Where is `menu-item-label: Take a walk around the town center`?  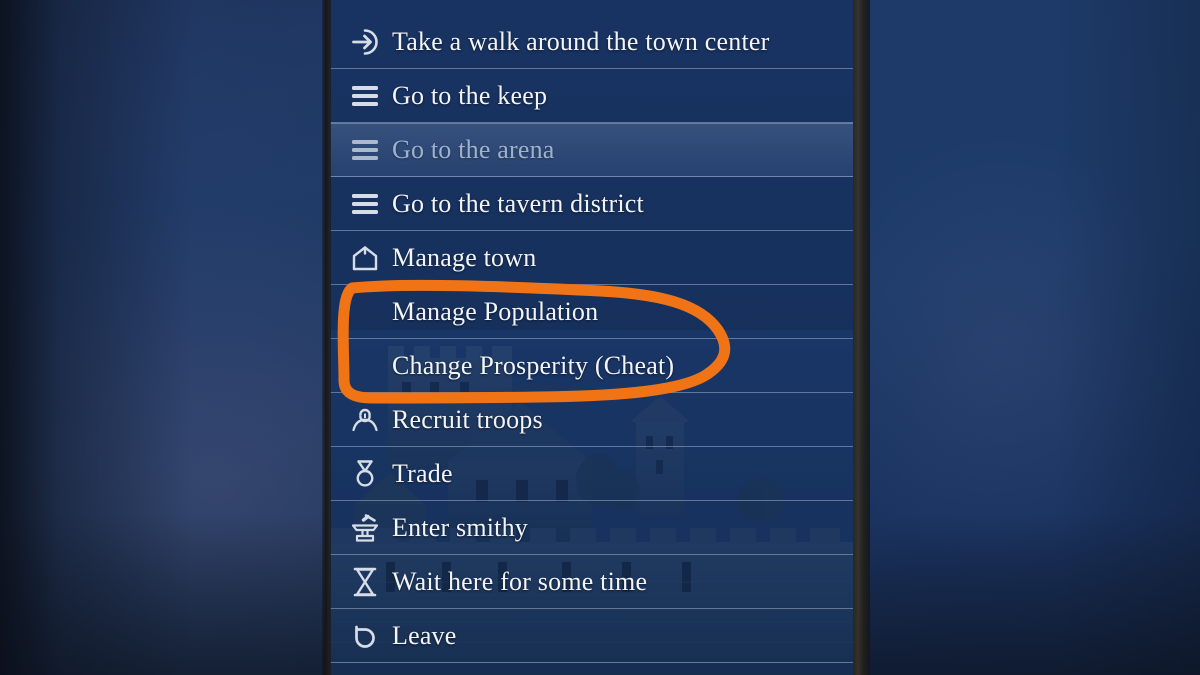
menu-item-label: Take a walk around the town center is located at coordinates (581, 41).